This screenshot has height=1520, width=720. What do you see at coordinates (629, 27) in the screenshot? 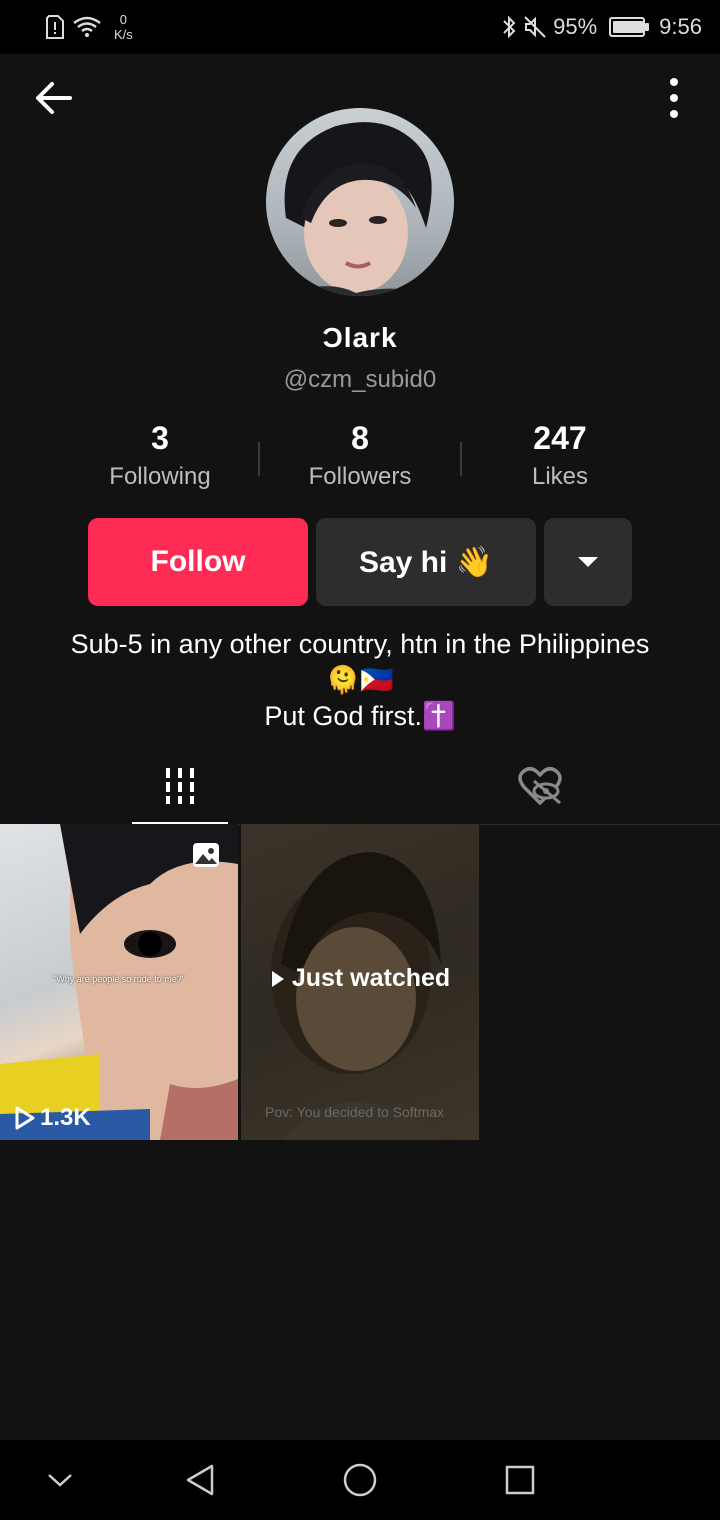
I see `battery-icon` at bounding box center [629, 27].